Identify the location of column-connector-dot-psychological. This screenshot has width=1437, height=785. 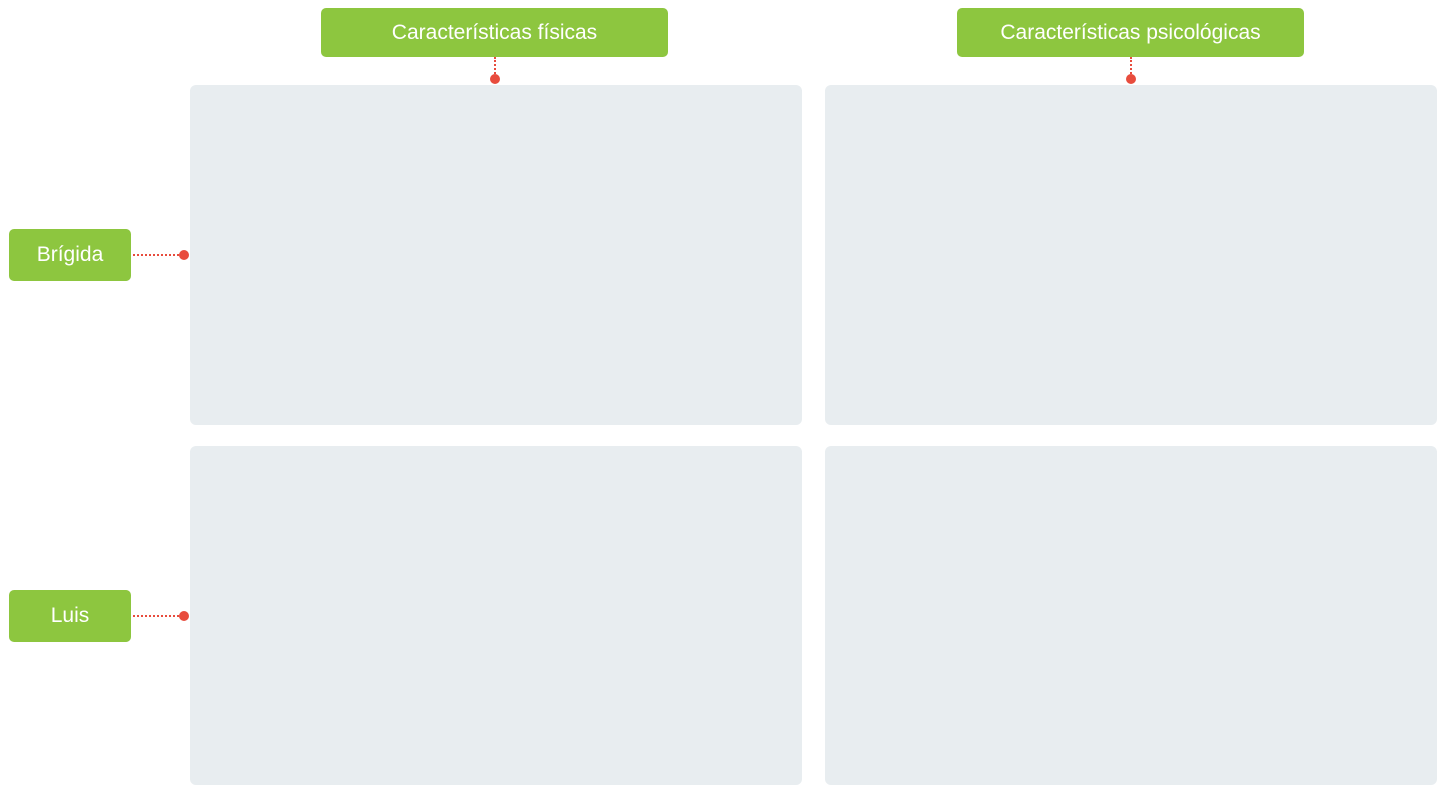
(1131, 79).